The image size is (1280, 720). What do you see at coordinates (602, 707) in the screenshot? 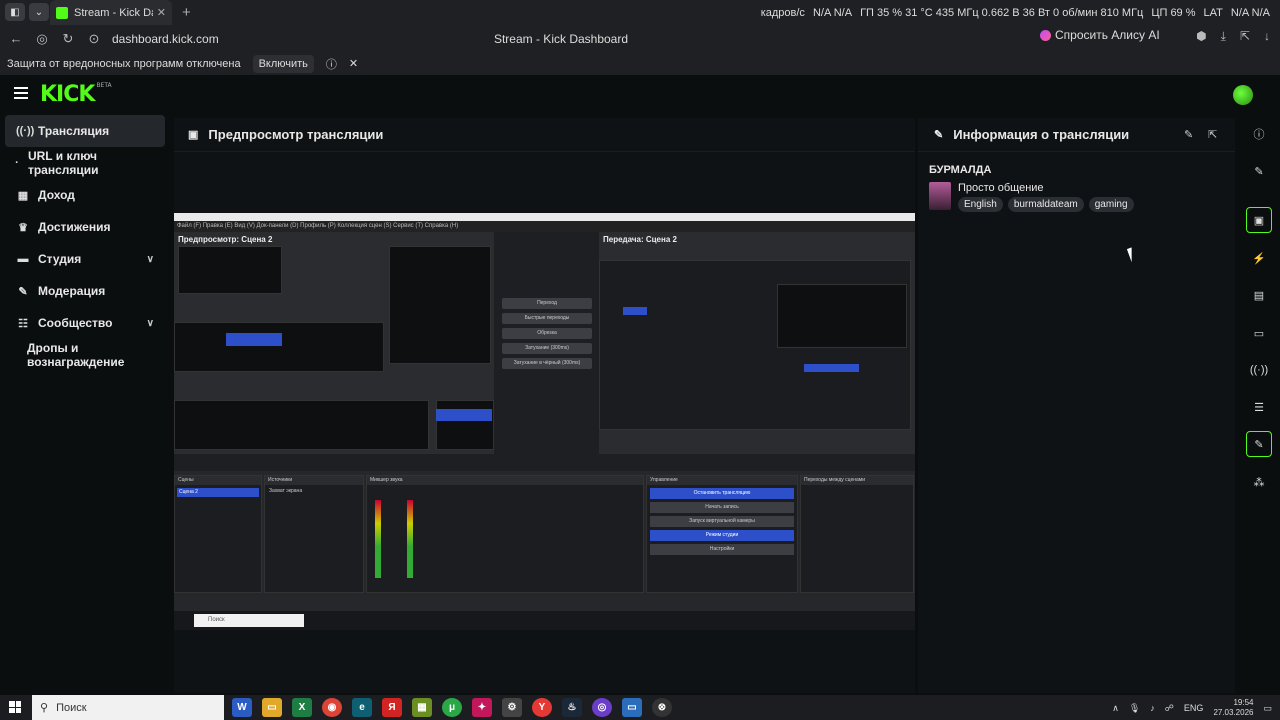
I see `obs-icon: ◎` at bounding box center [602, 707].